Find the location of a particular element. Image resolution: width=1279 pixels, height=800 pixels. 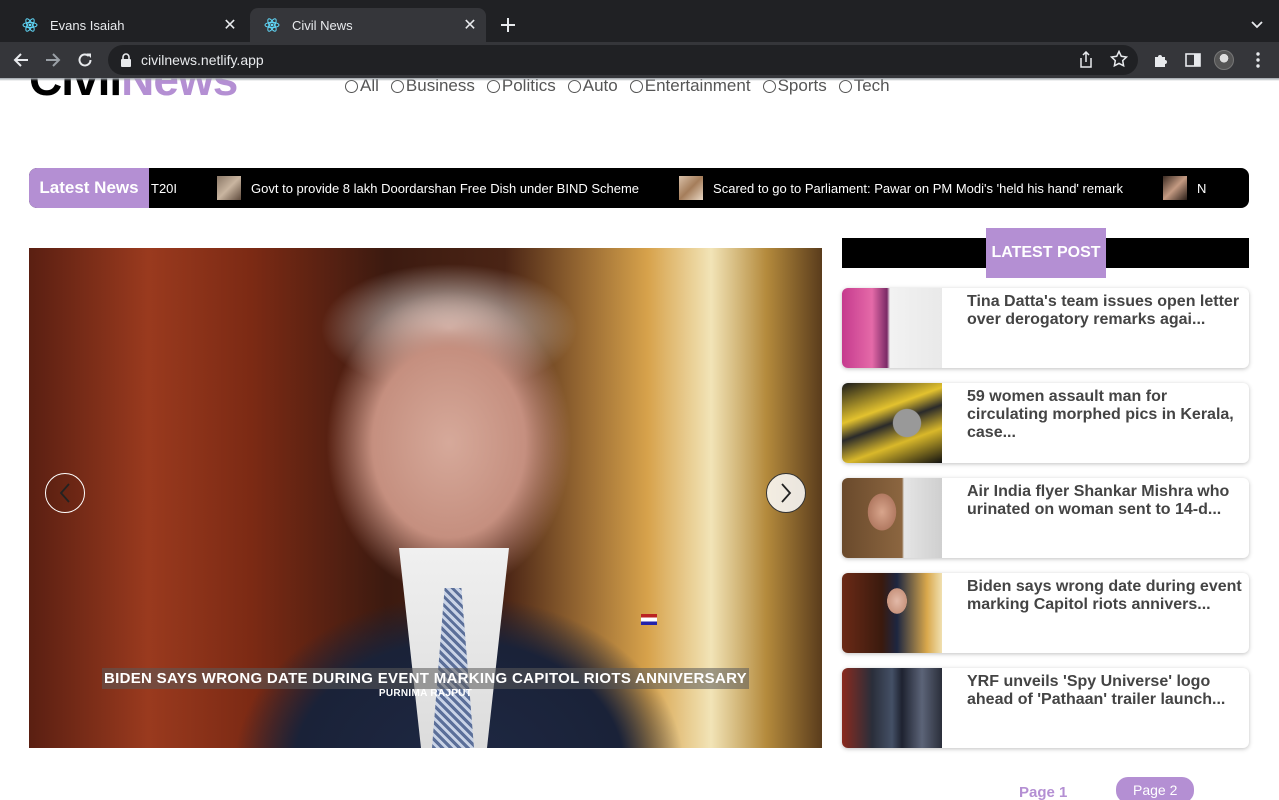

more-menu-icon is located at coordinates (1258, 60).